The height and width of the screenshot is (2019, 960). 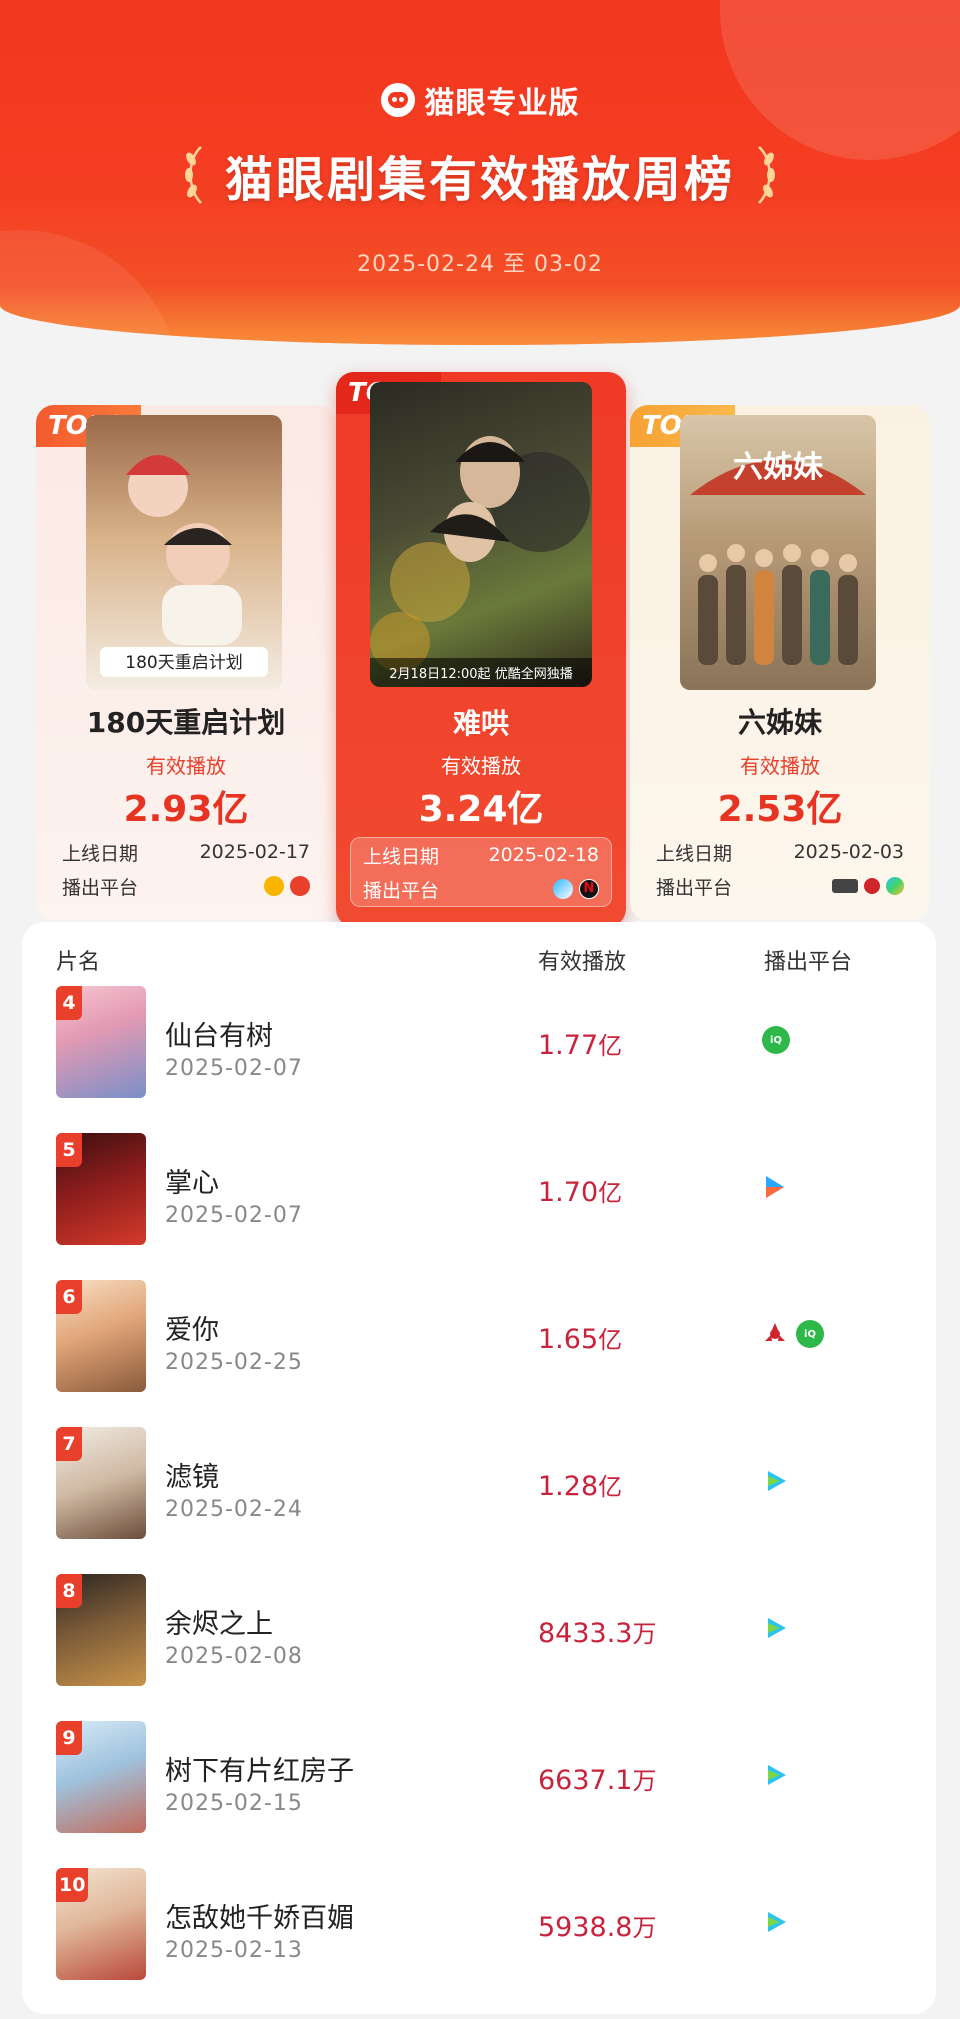 I want to click on mango-tv-icon, so click(x=274, y=886).